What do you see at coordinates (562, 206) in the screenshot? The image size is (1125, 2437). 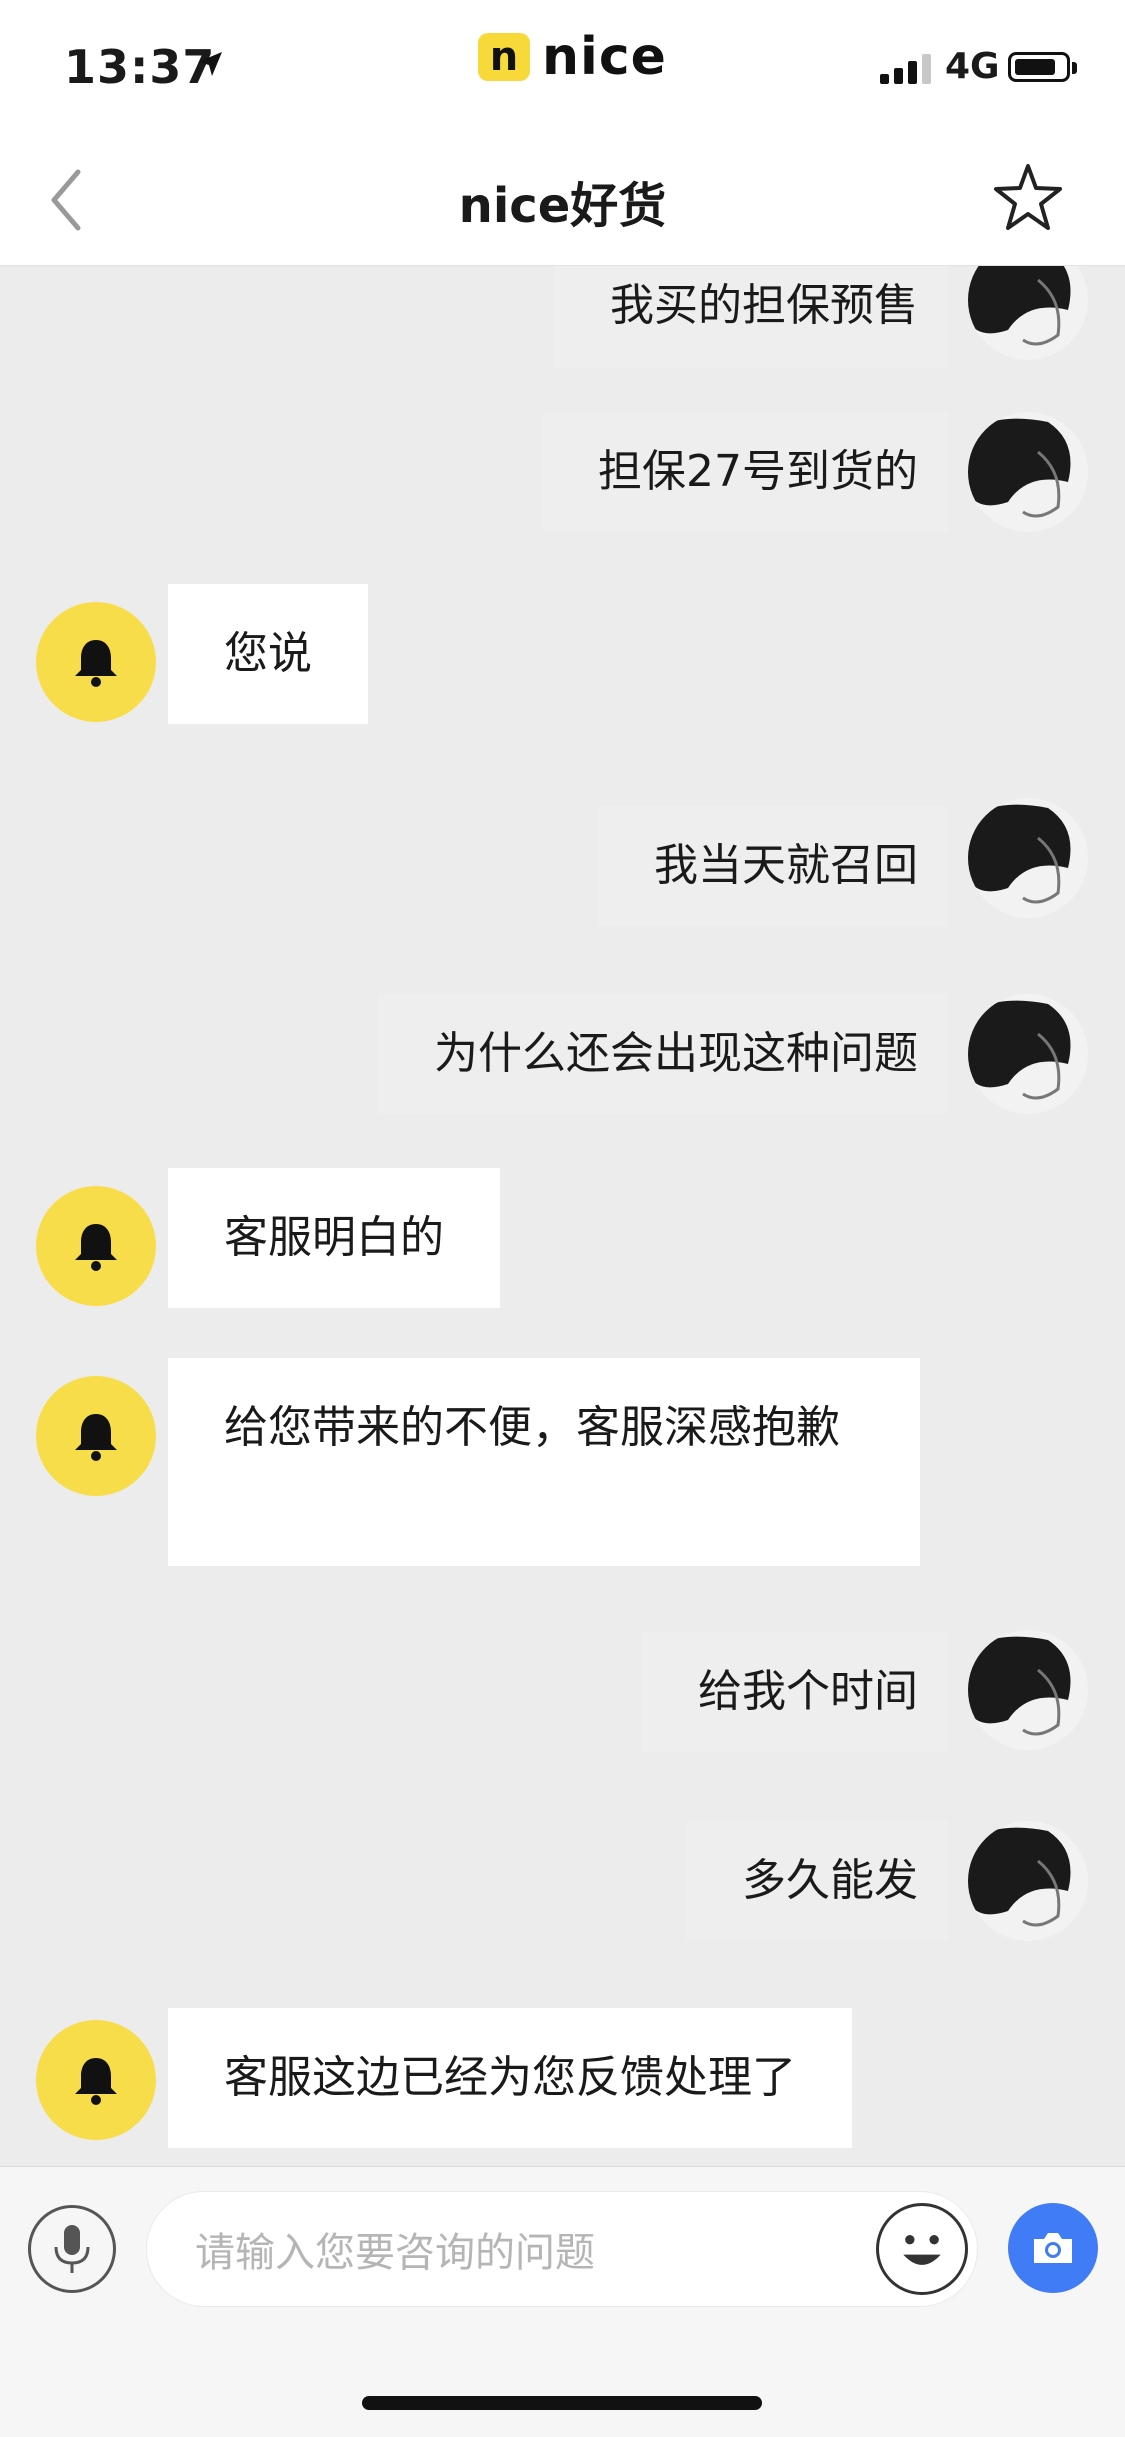 I see `page-title: nice好货` at bounding box center [562, 206].